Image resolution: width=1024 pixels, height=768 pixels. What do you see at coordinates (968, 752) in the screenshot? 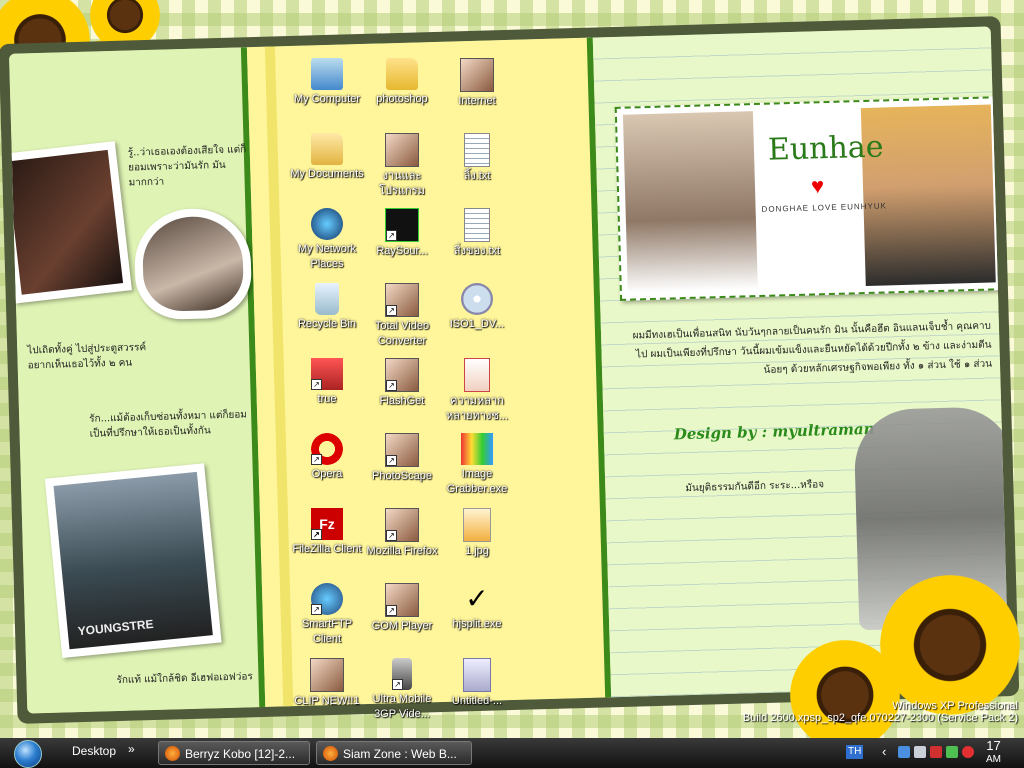
I see `tray-opera-icon` at bounding box center [968, 752].